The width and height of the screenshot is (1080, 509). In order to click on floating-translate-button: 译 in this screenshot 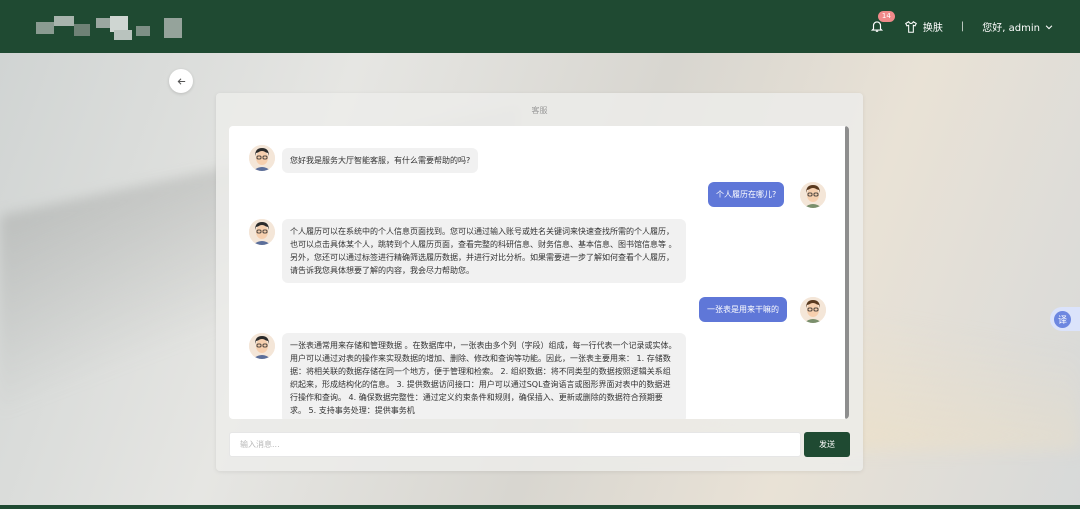, I will do `click(1065, 319)`.